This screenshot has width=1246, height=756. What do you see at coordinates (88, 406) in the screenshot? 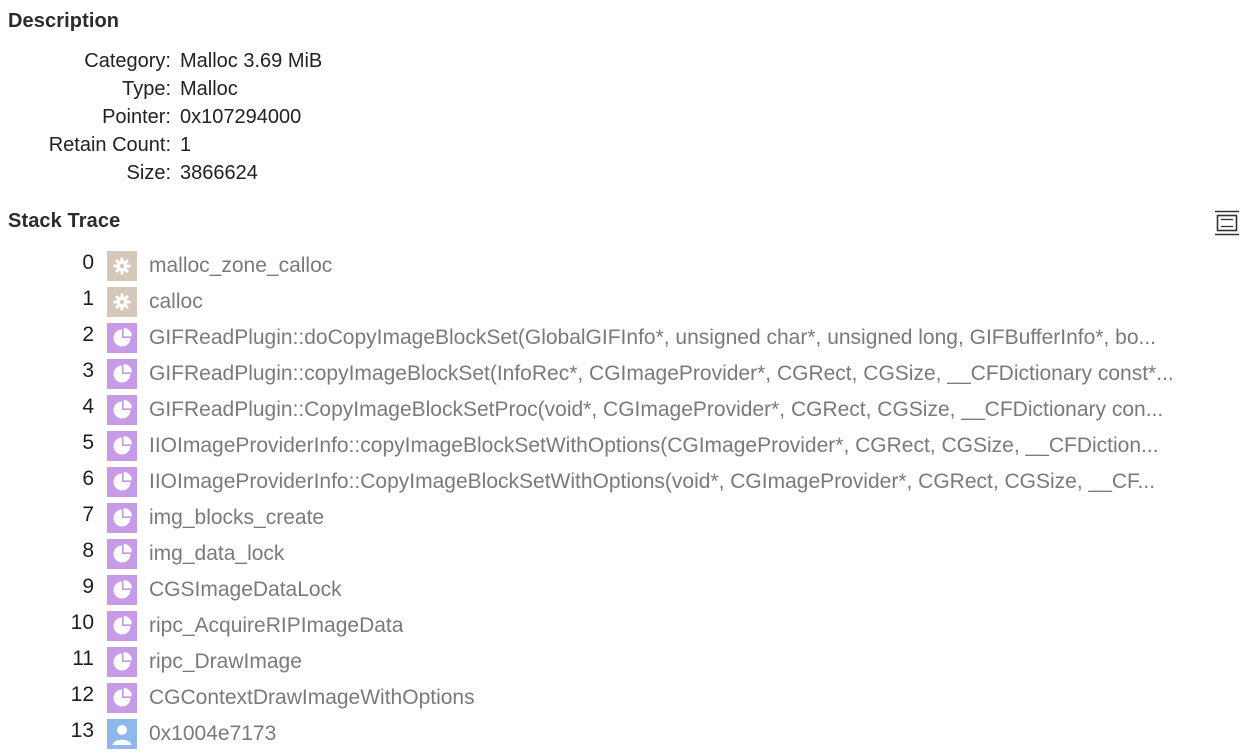
I see `stack-frame-index: 4` at bounding box center [88, 406].